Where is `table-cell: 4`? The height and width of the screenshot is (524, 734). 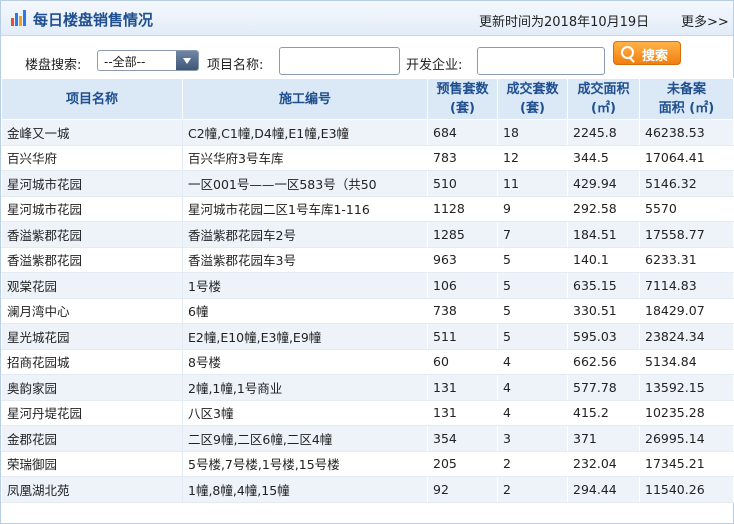 table-cell: 4 is located at coordinates (532, 412).